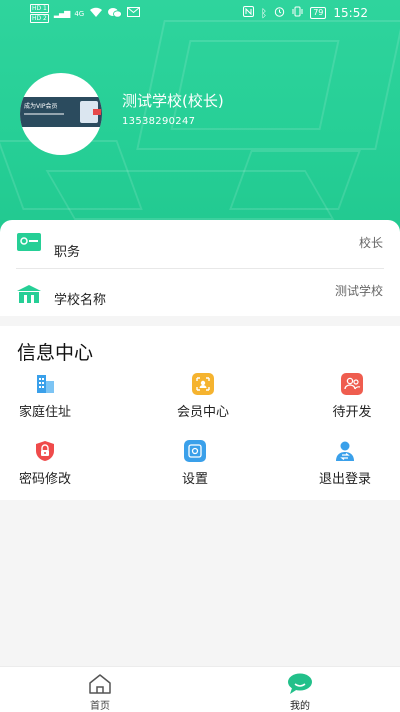 The width and height of the screenshot is (400, 712). What do you see at coordinates (300, 706) in the screenshot?
I see `tab-mine-label: 我的` at bounding box center [300, 706].